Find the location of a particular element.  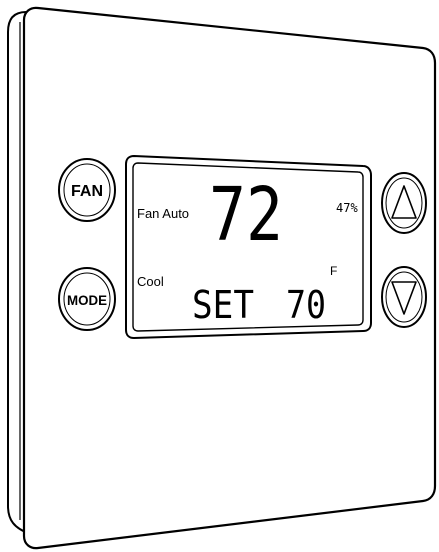

mode-button-label: MODE is located at coordinates (87, 300).